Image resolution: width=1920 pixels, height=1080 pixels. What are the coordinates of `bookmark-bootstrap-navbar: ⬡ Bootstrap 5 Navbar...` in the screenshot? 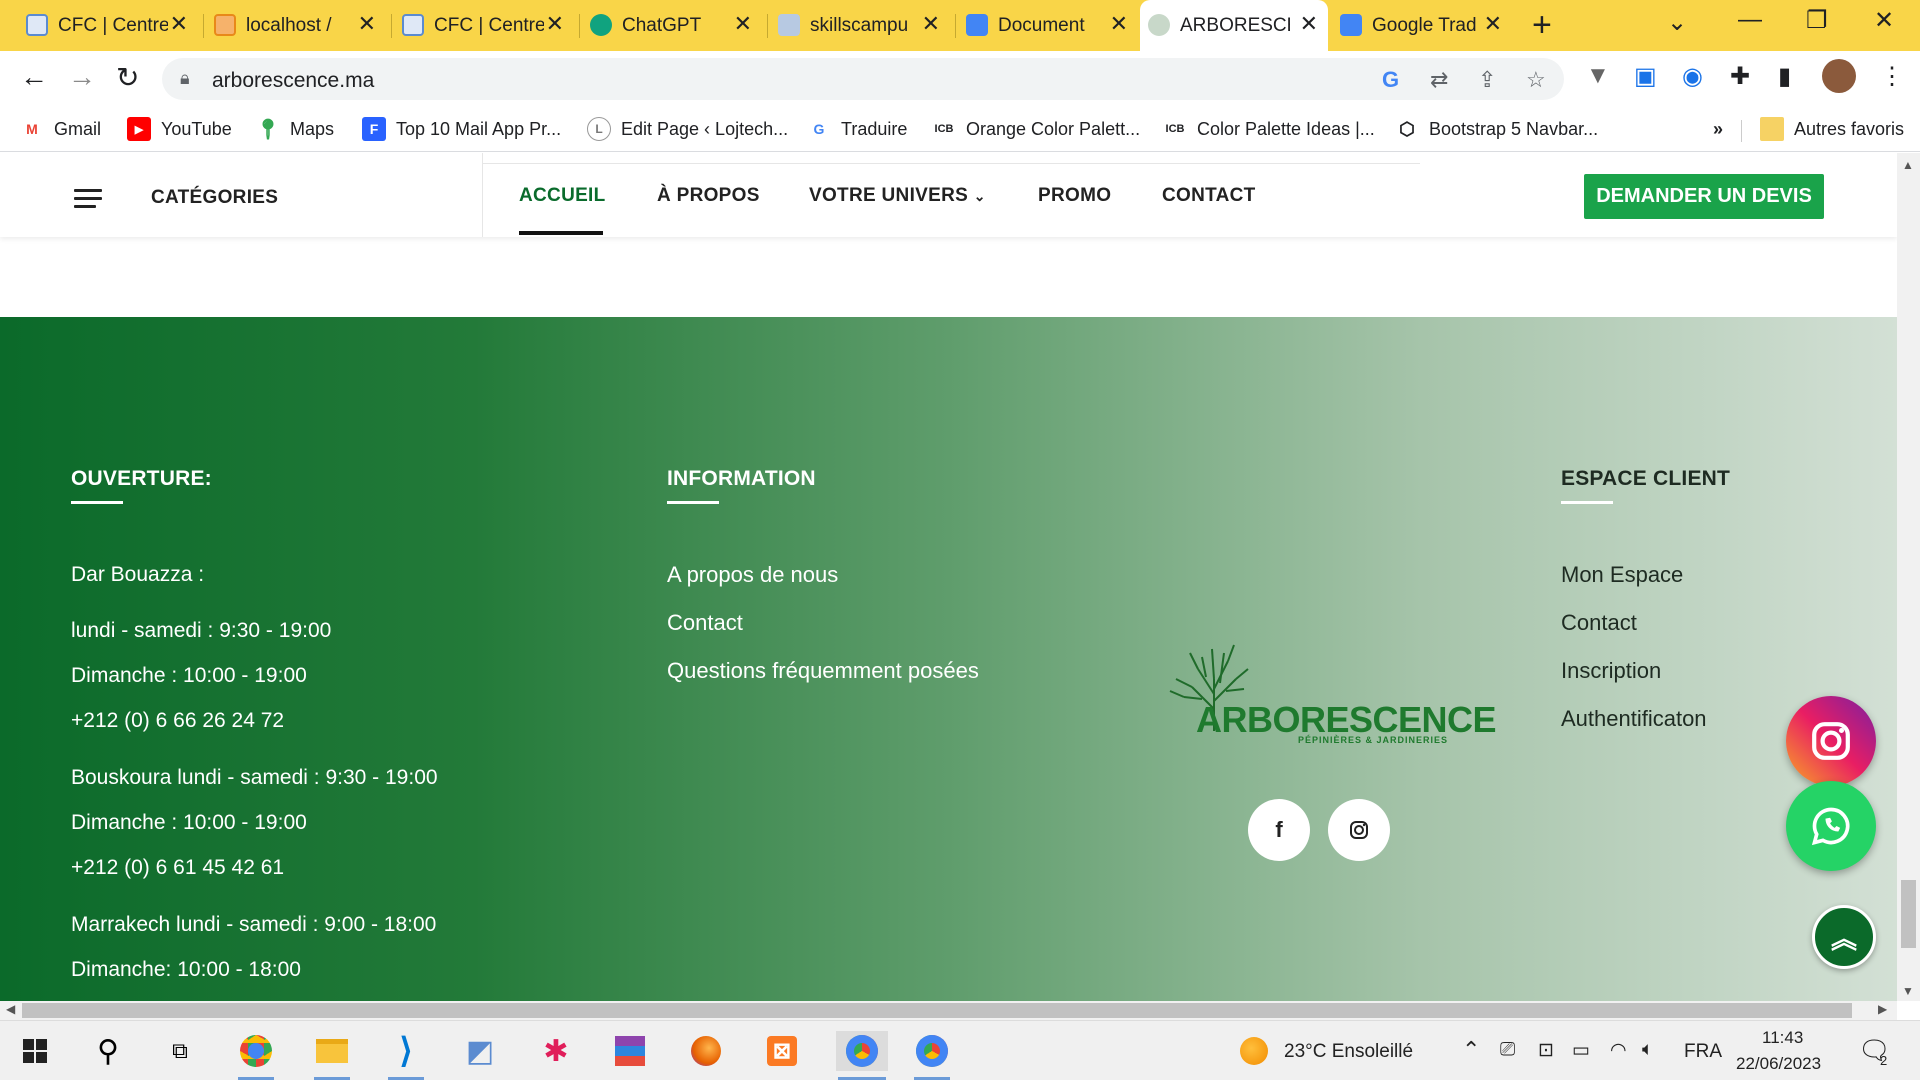 It's located at (1496, 129).